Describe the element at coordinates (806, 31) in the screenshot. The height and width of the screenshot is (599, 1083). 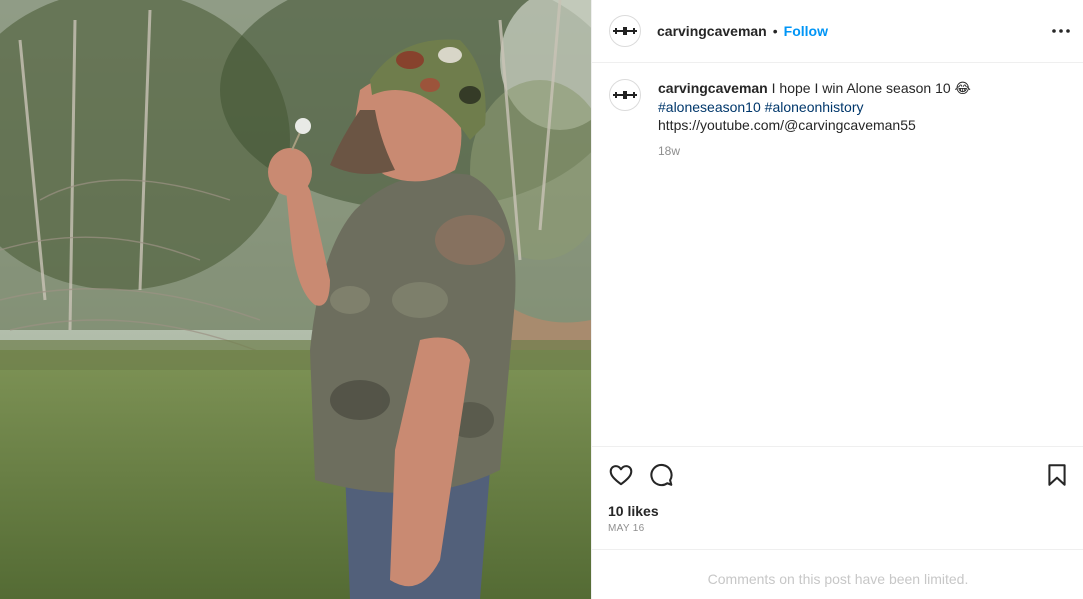
I see `follow-button: Follow` at that location.